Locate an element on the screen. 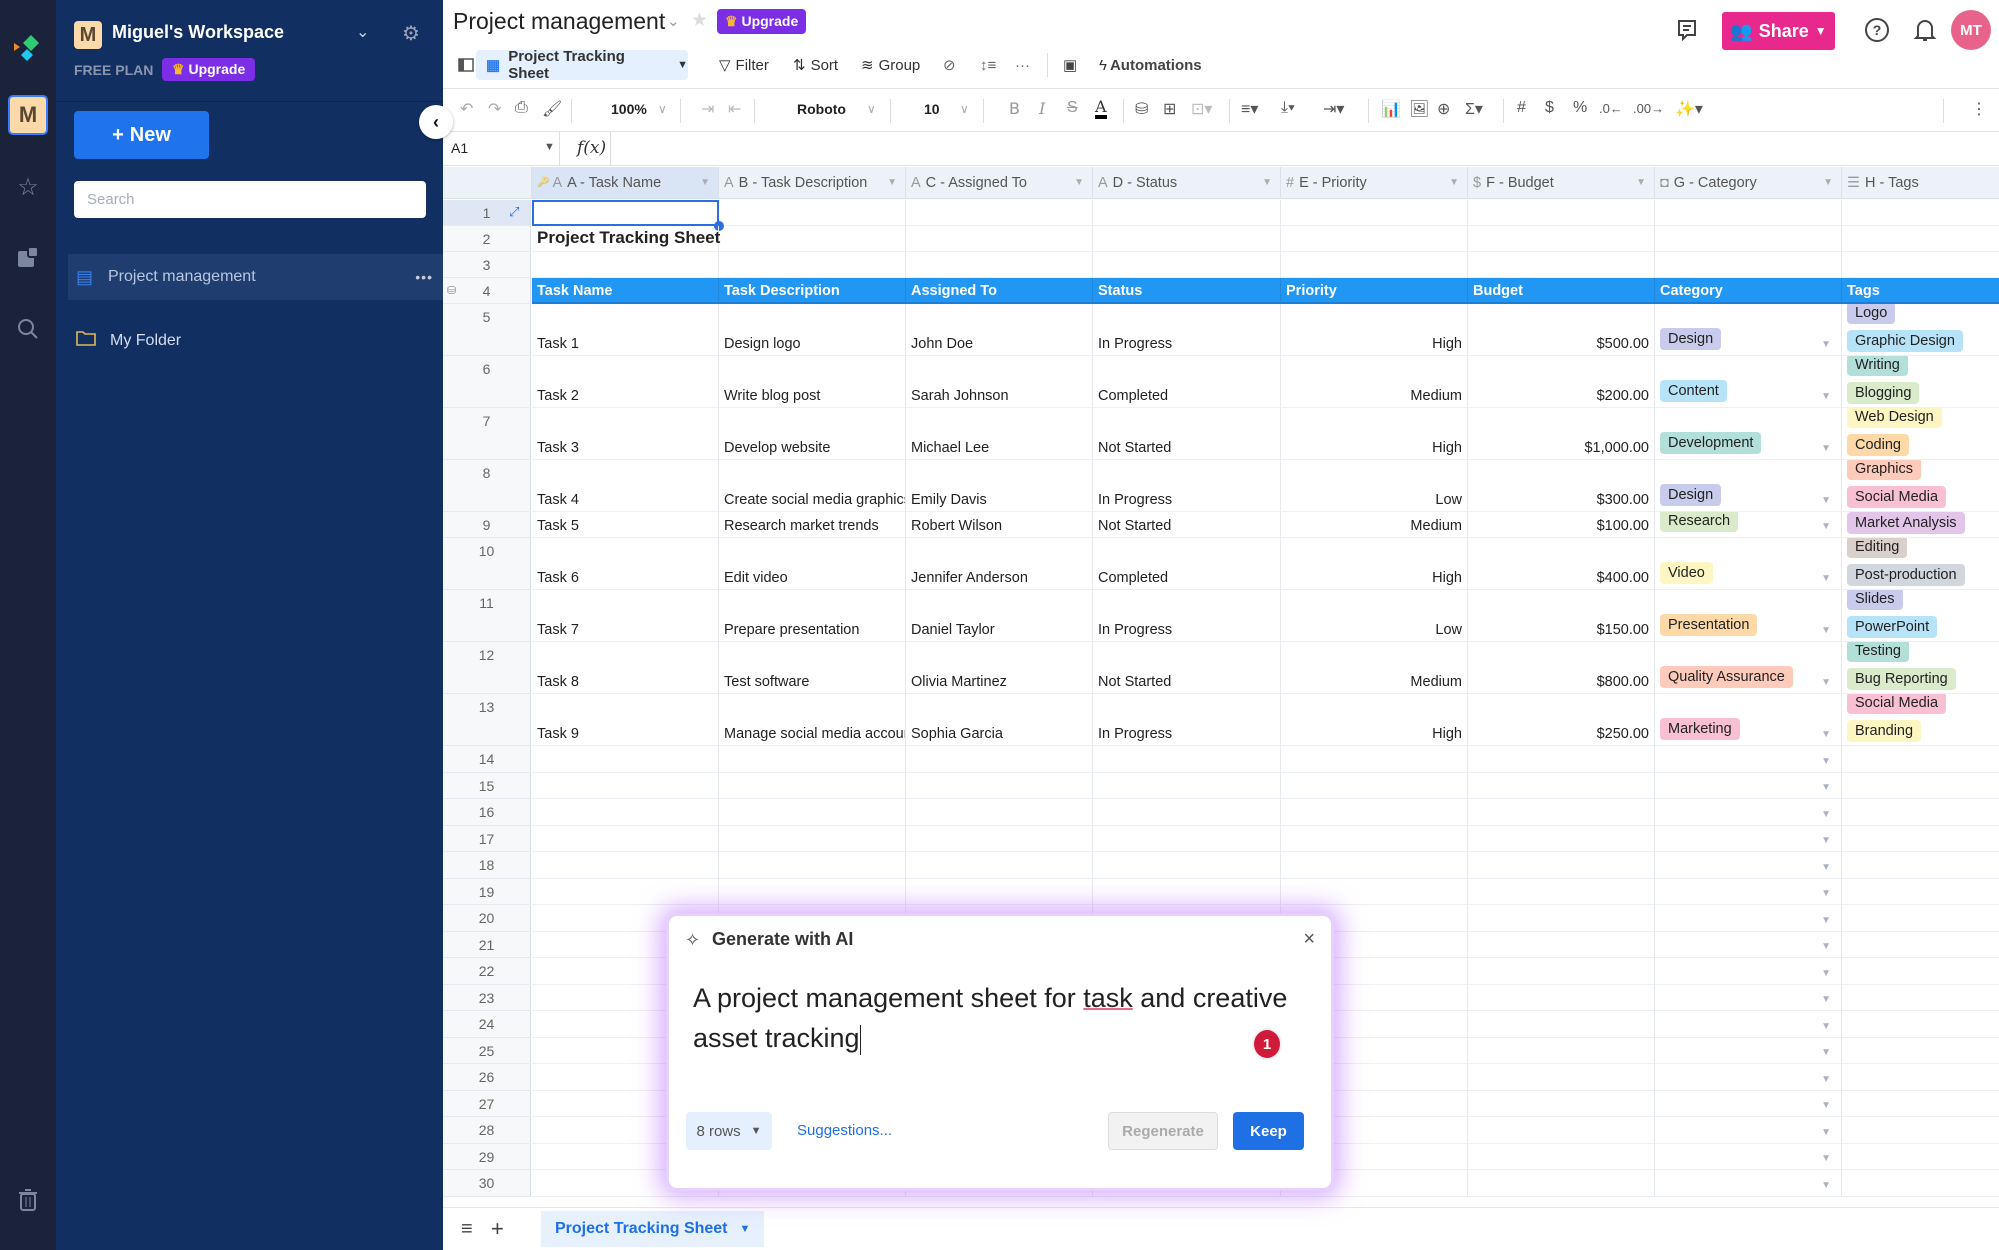  keep-button: Keep is located at coordinates (1268, 1131).